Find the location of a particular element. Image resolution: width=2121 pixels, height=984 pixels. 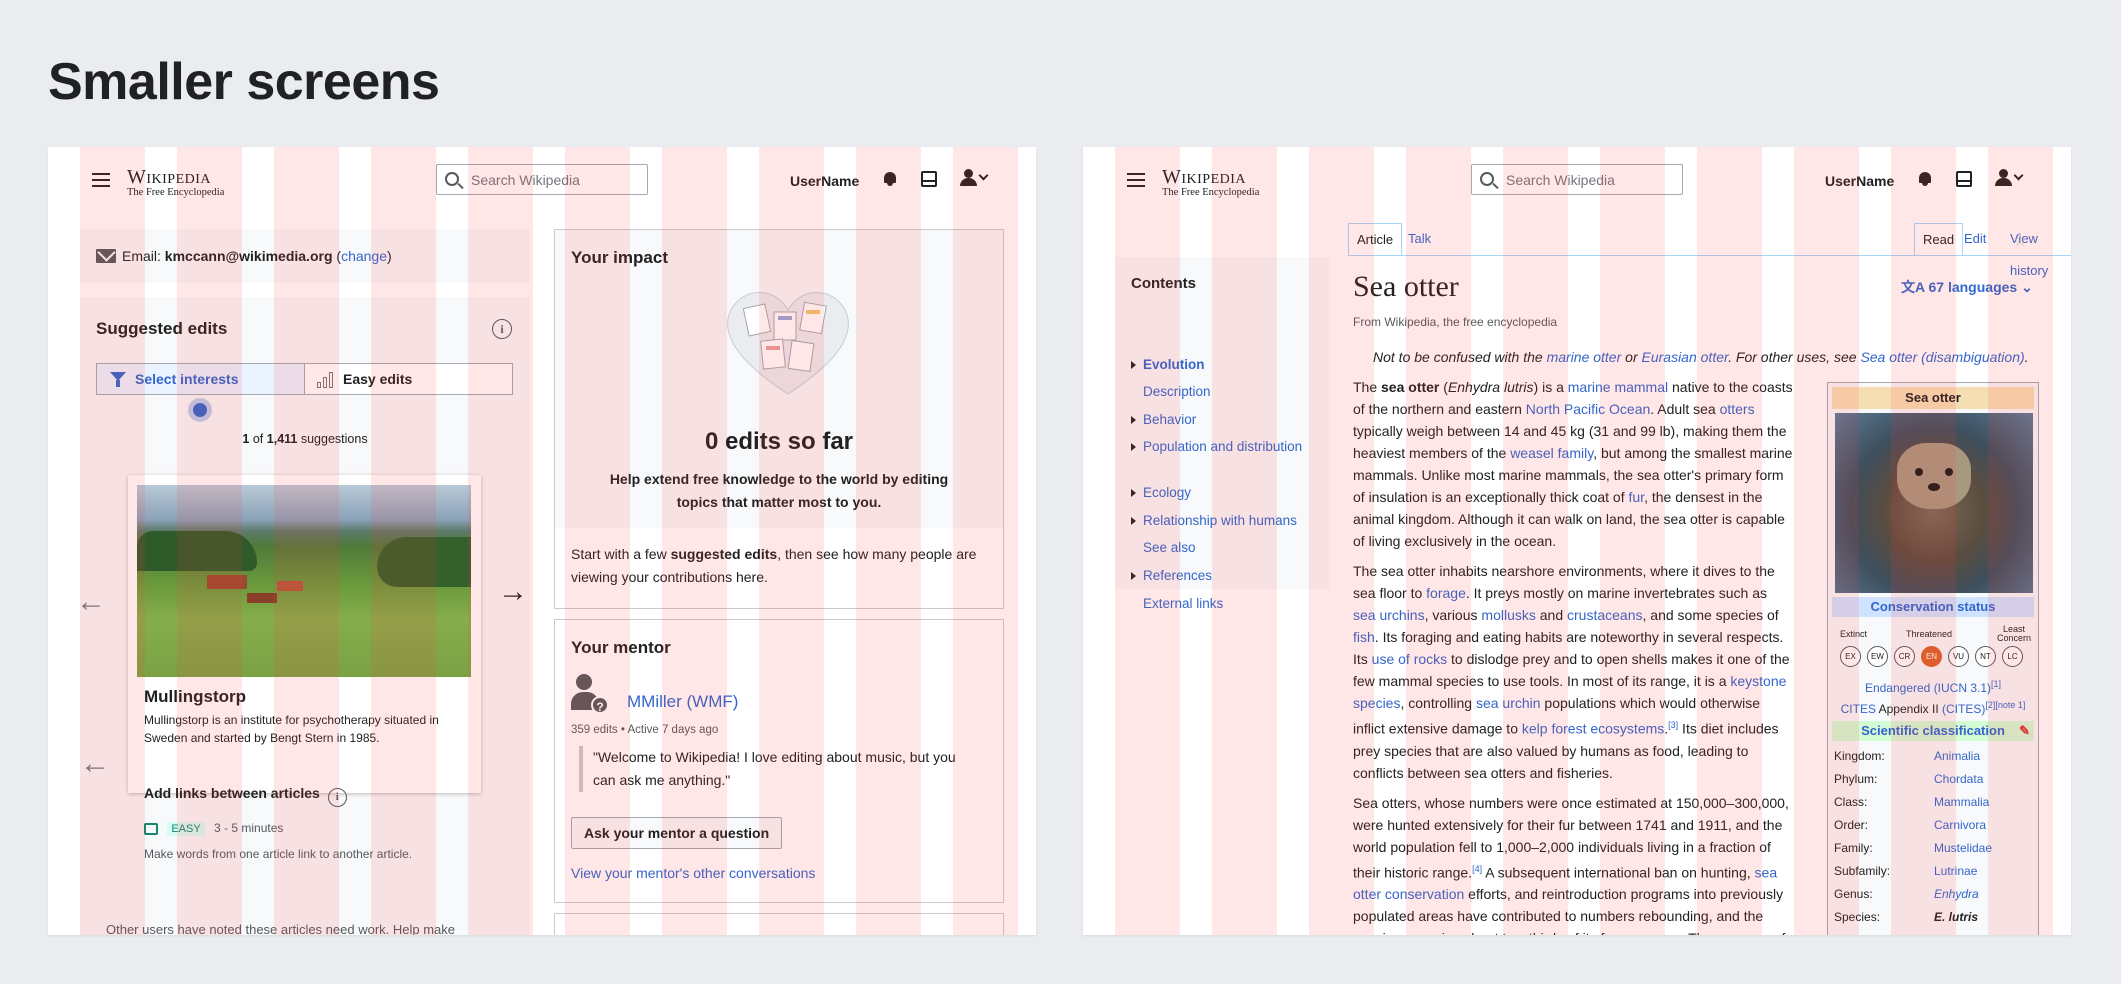

suggested-edits-title: Suggested edits is located at coordinates (162, 328).